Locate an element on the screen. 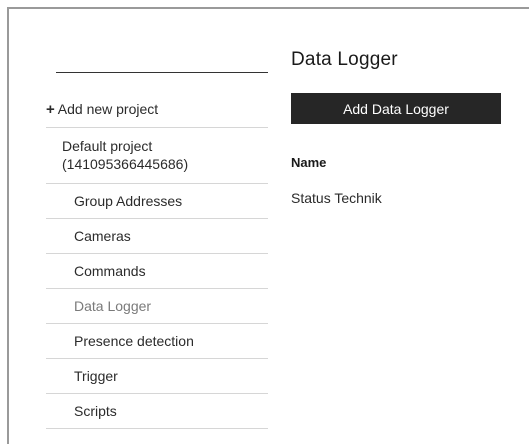  sidebar-item-data-logger: Data Logger is located at coordinates (157, 306).